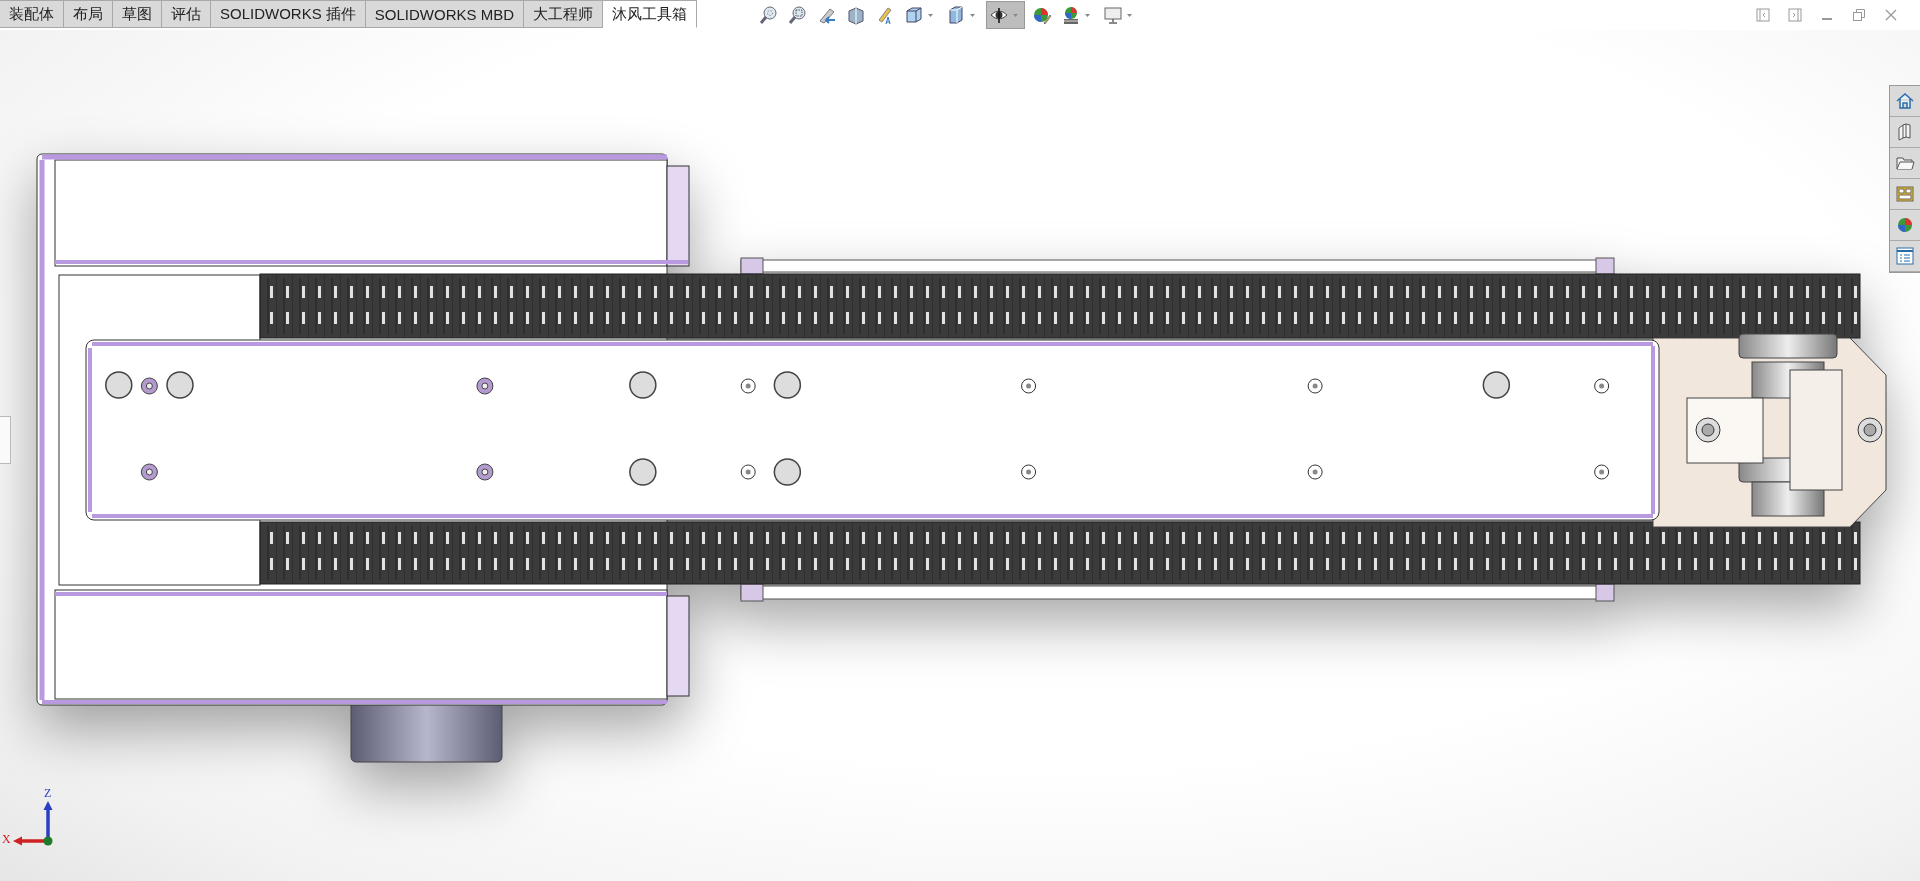 Image resolution: width=1920 pixels, height=881 pixels. I want to click on x-axis-label: X, so click(6, 839).